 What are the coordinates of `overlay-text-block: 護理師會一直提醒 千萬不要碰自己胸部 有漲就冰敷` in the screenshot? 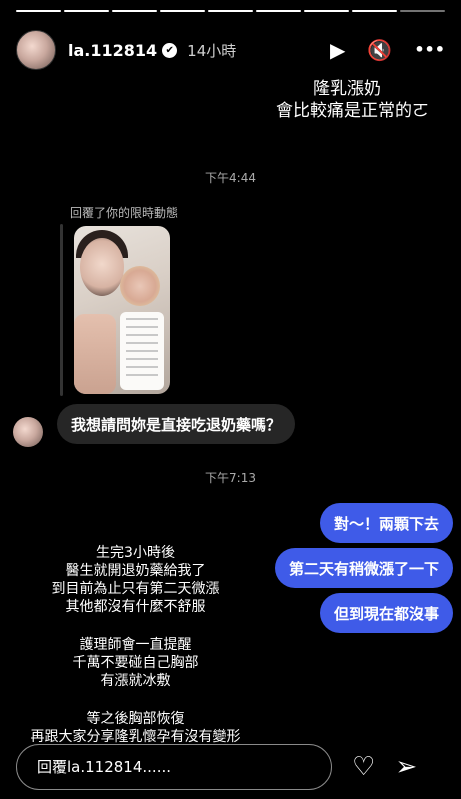 It's located at (135, 663).